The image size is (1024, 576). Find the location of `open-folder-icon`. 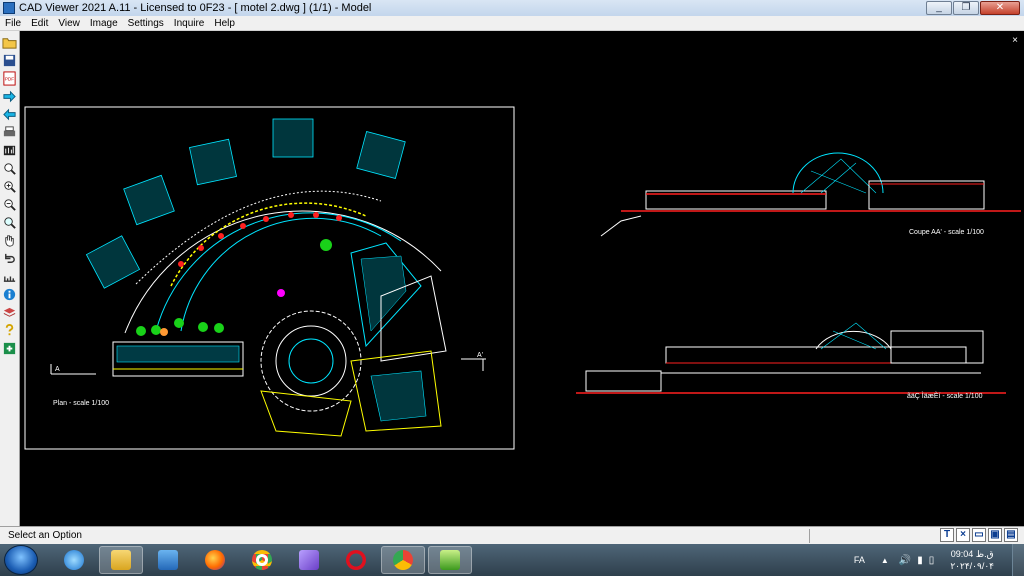

open-folder-icon is located at coordinates (10, 42).